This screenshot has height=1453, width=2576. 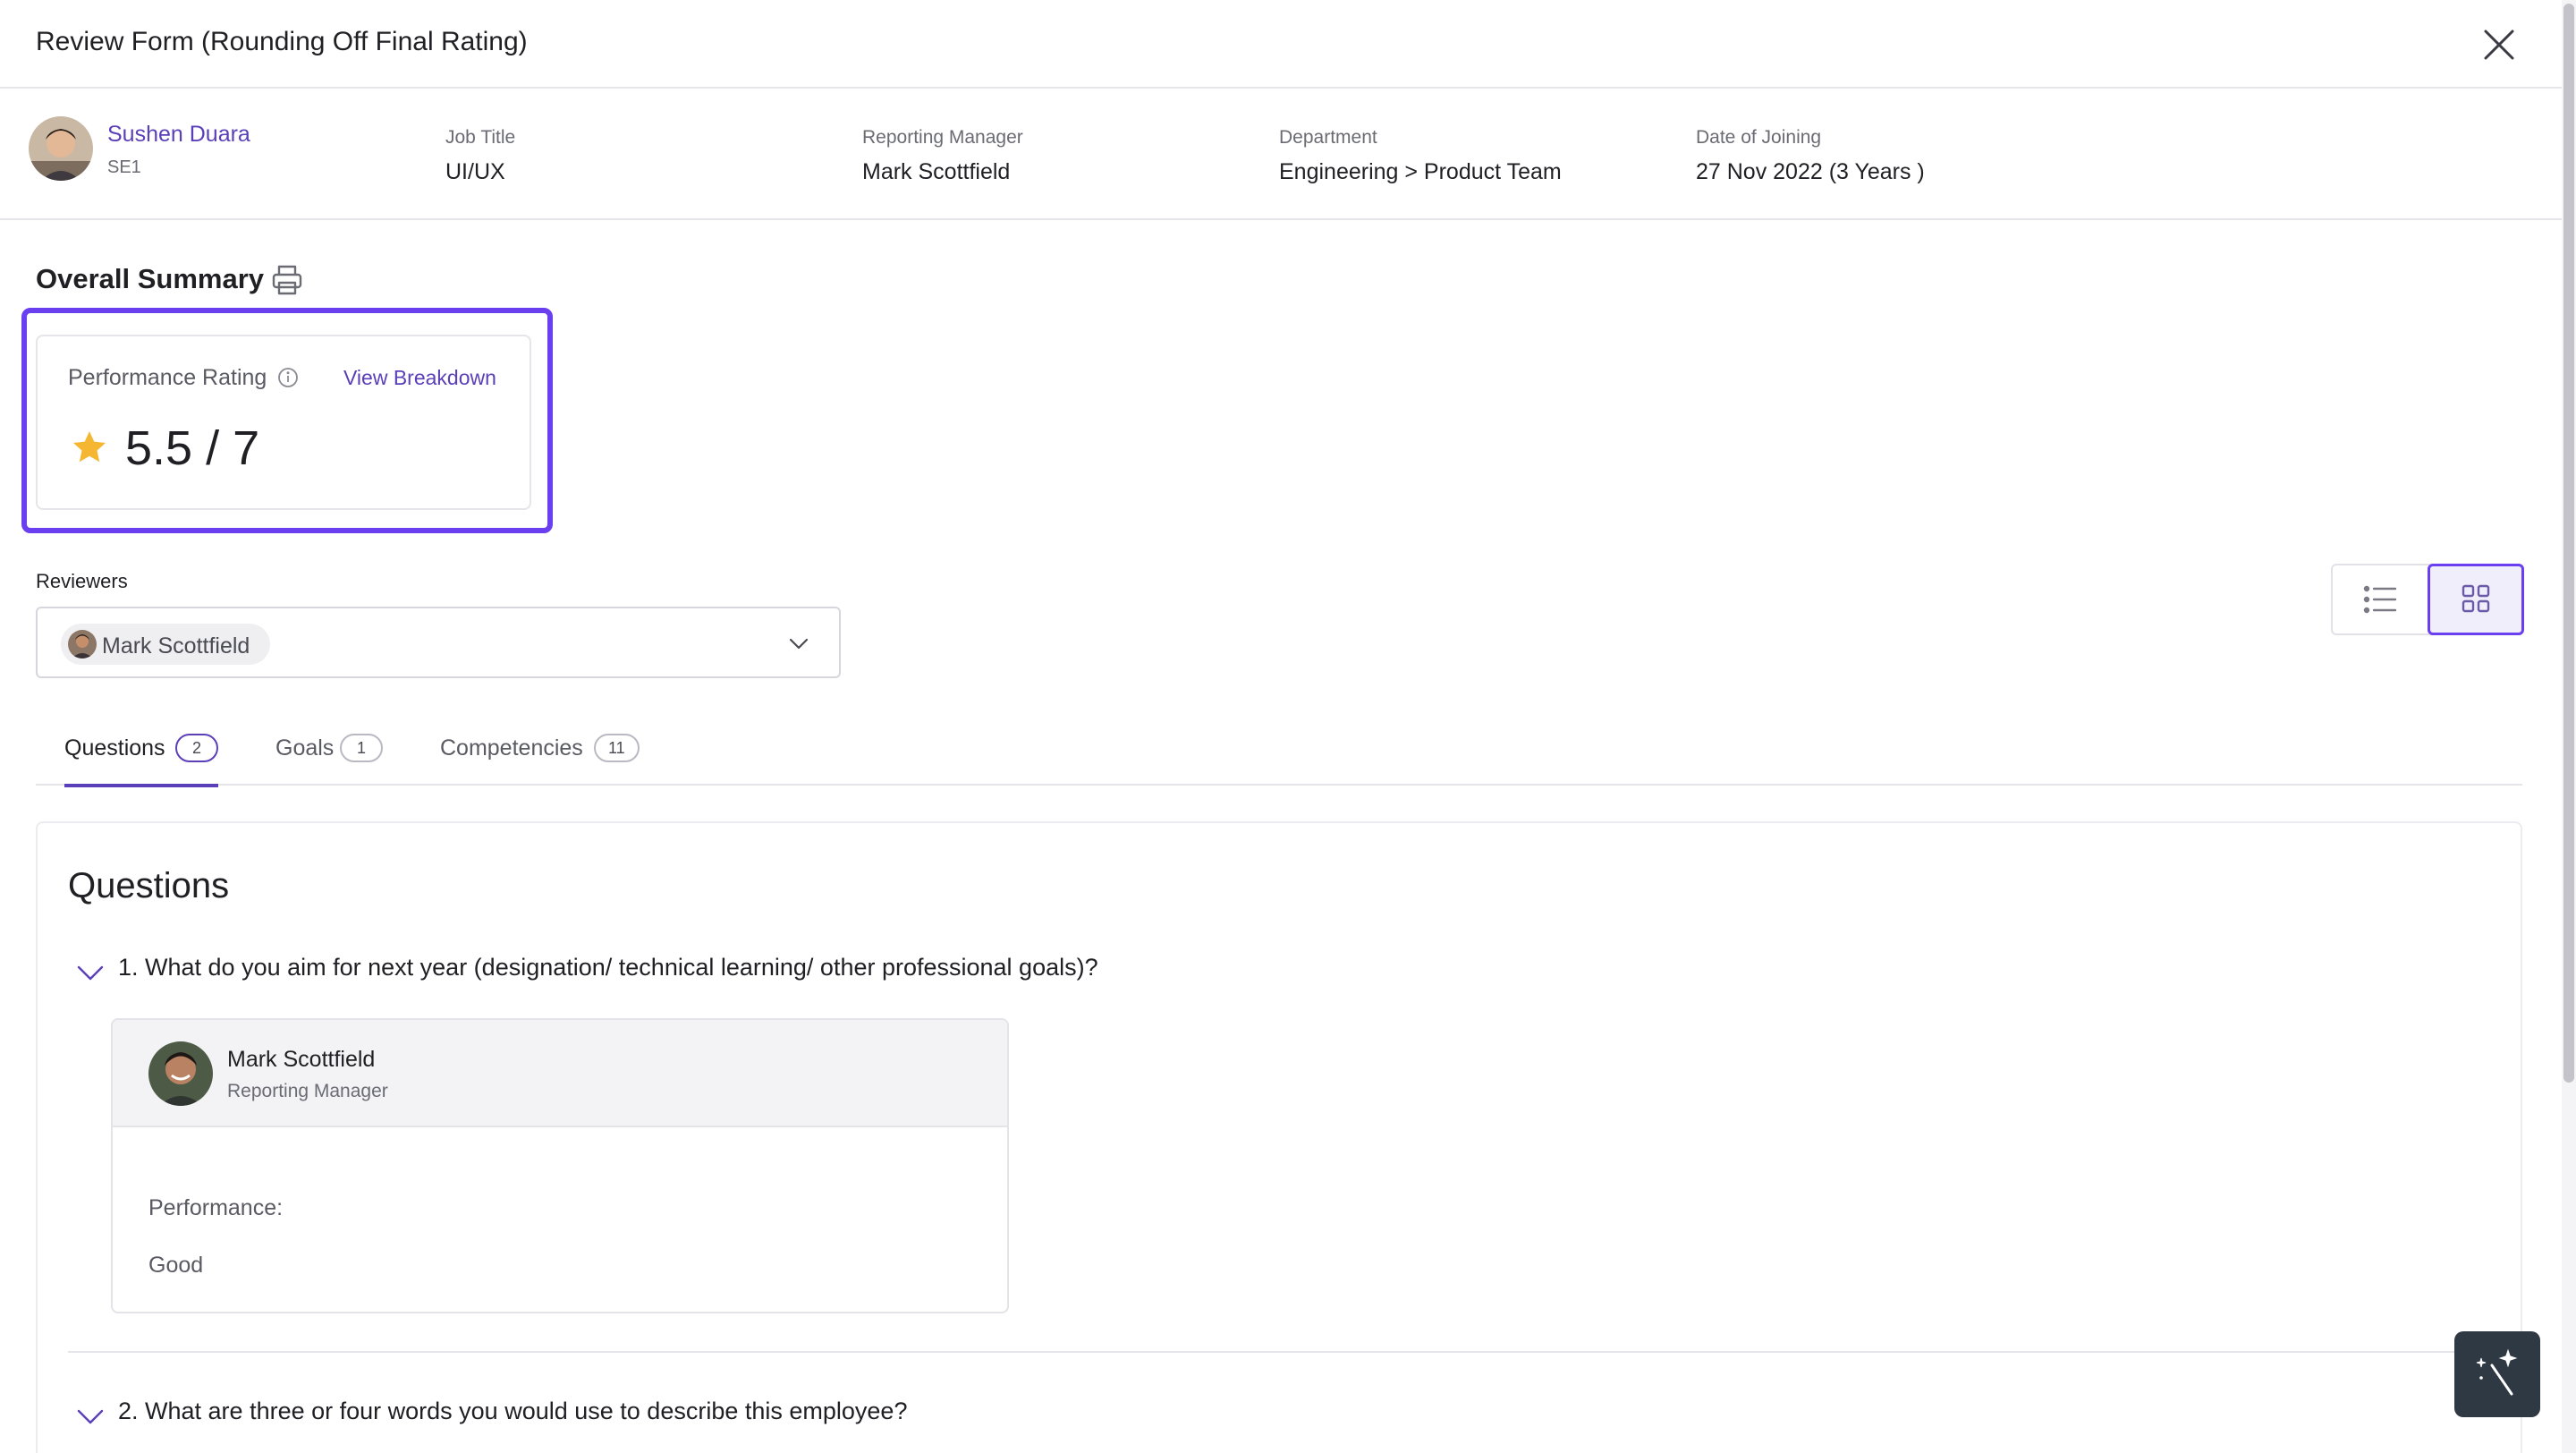 I want to click on print-button, so click(x=287, y=280).